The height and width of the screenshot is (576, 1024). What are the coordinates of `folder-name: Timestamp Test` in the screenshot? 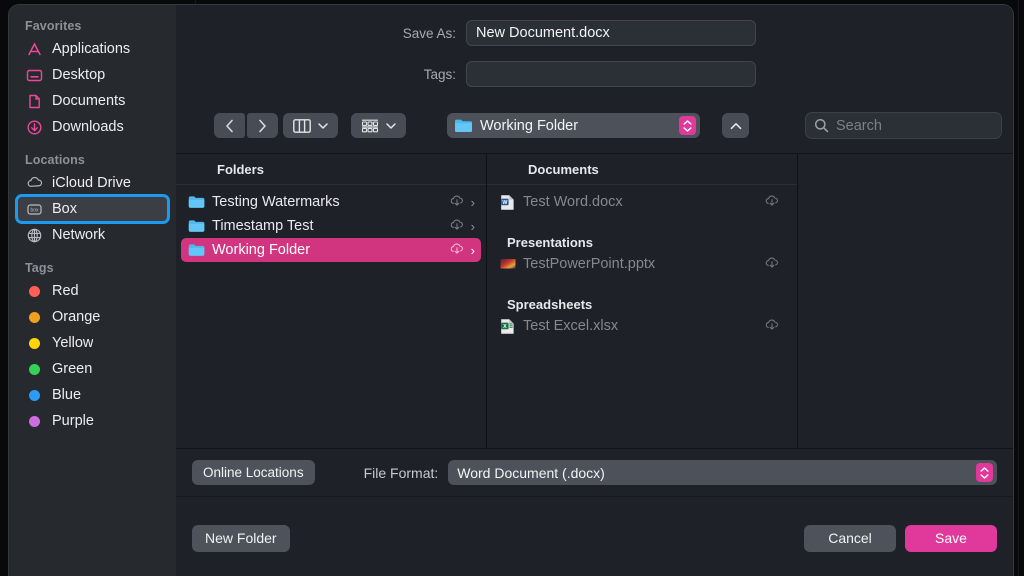 It's located at (263, 226).